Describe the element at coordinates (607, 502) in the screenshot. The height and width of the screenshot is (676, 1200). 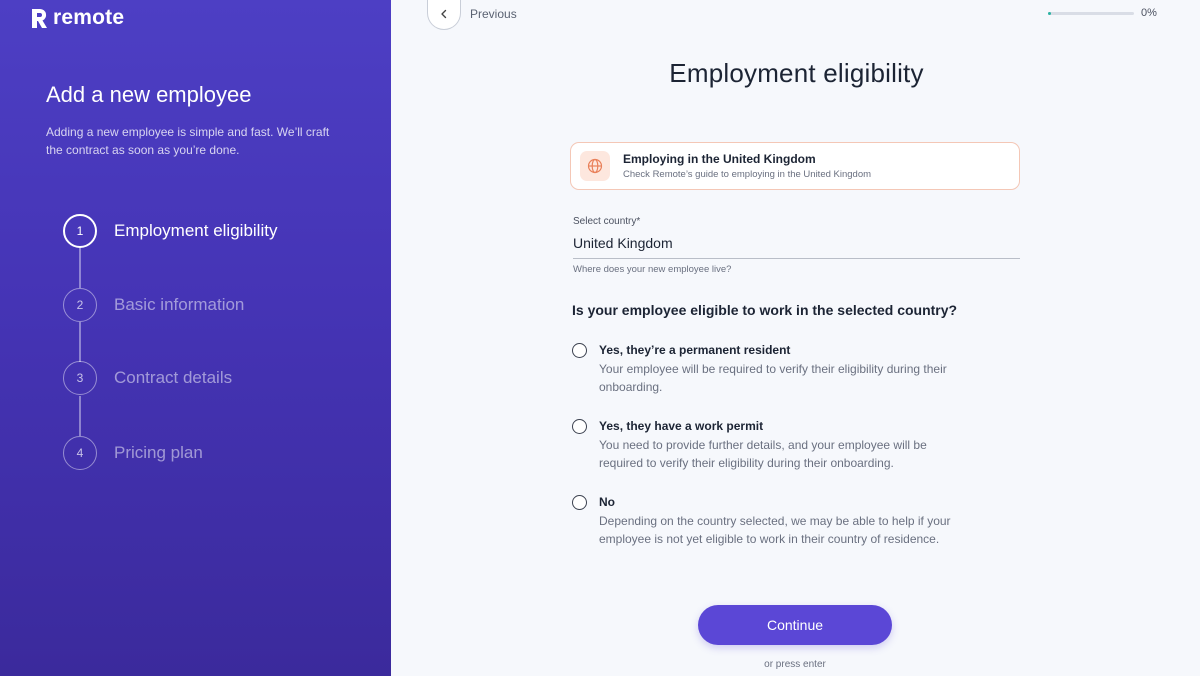
I see `option-title: No` at that location.